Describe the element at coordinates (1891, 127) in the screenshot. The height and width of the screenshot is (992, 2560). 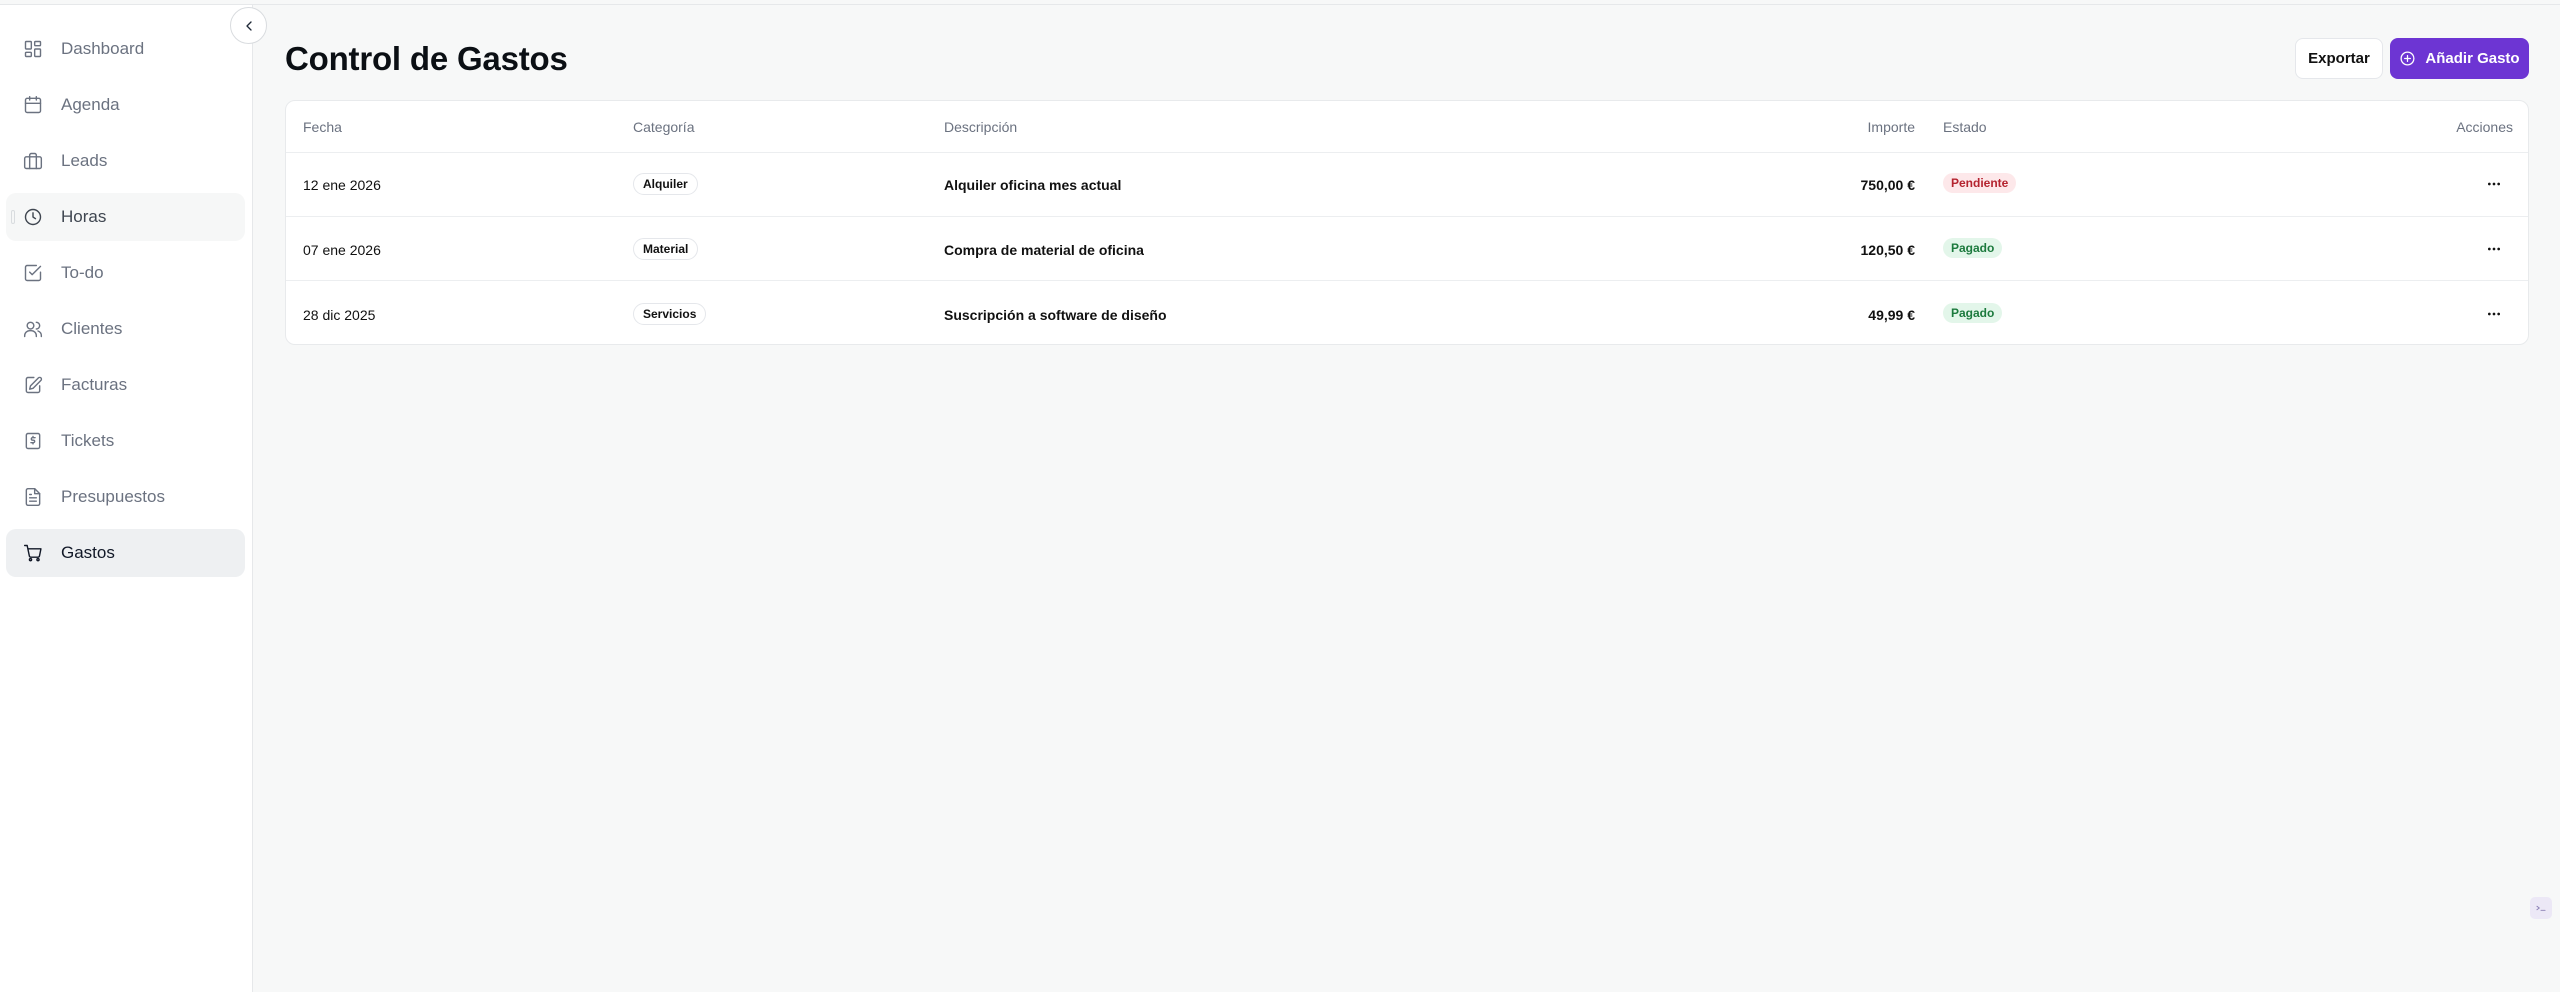
I see `column-header-importe: Importe` at that location.